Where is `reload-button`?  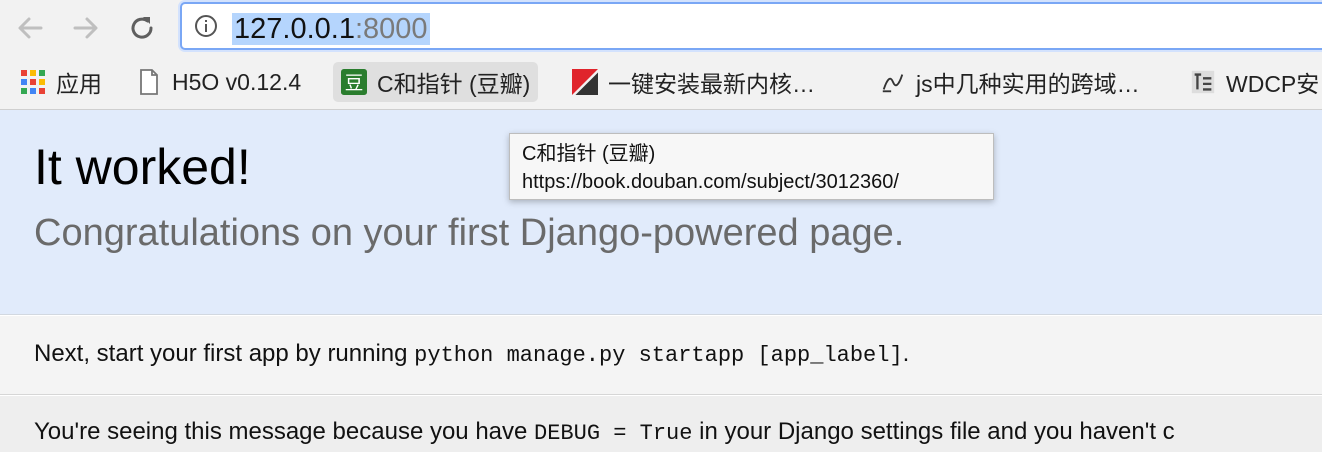
reload-button is located at coordinates (142, 28).